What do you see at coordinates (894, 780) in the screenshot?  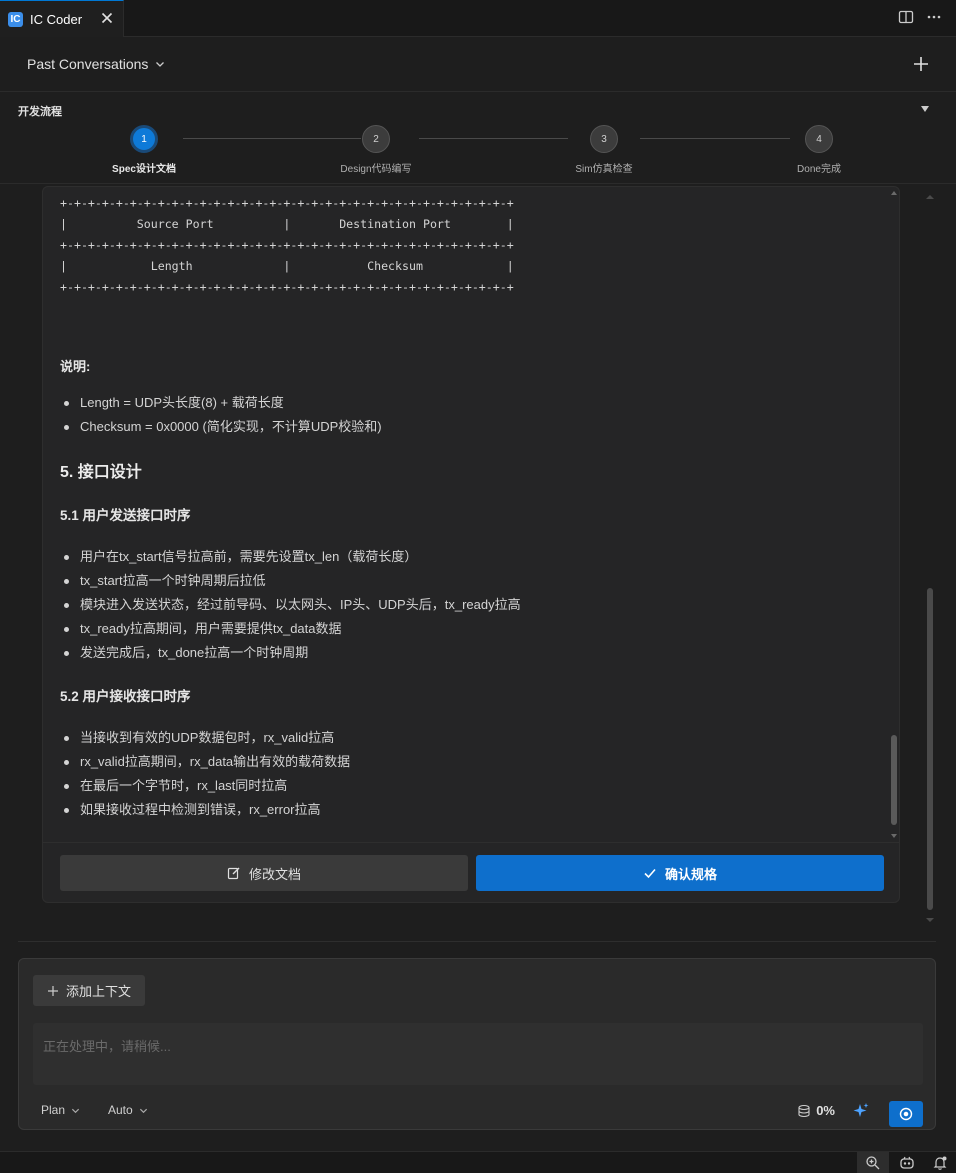 I see `document-scrollbar-thumb` at bounding box center [894, 780].